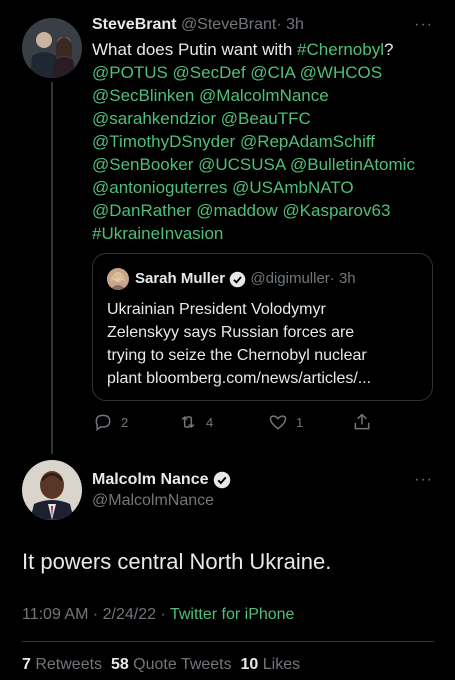  Describe the element at coordinates (300, 422) in the screenshot. I see `like-count: 1` at that location.